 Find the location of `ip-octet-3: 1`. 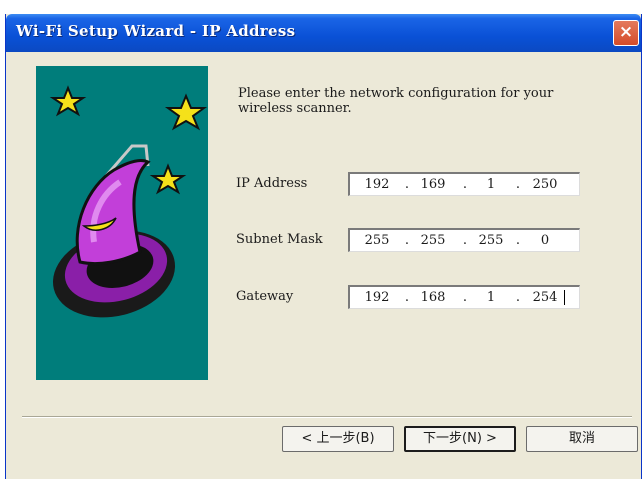

ip-octet-3: 1 is located at coordinates (491, 184).